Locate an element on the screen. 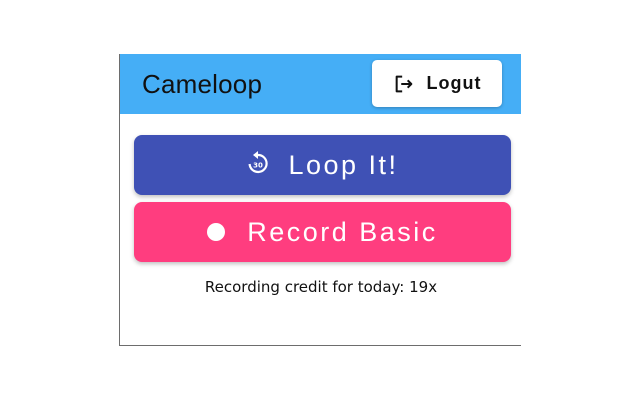 The image size is (640, 400). app-title: Cameloop is located at coordinates (202, 84).